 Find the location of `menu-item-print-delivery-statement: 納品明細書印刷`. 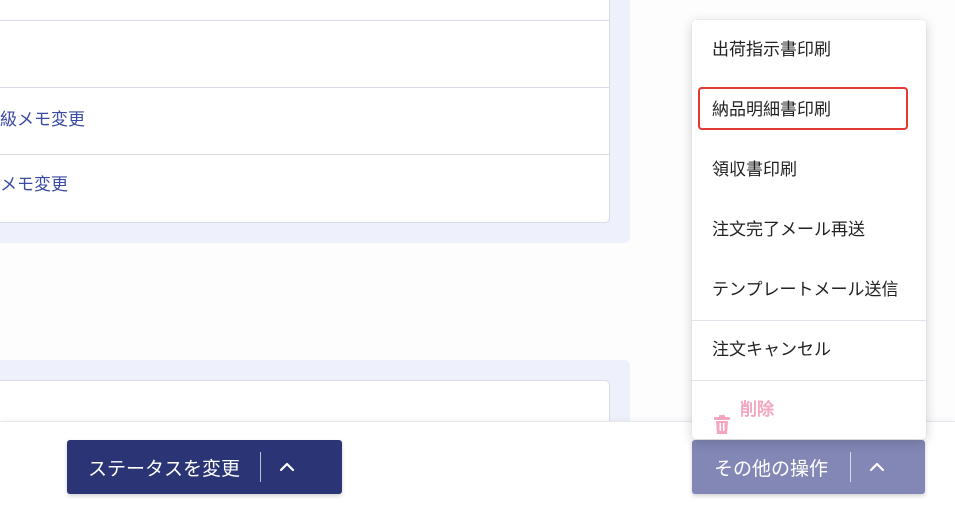

menu-item-print-delivery-statement: 納品明細書印刷 is located at coordinates (809, 110).